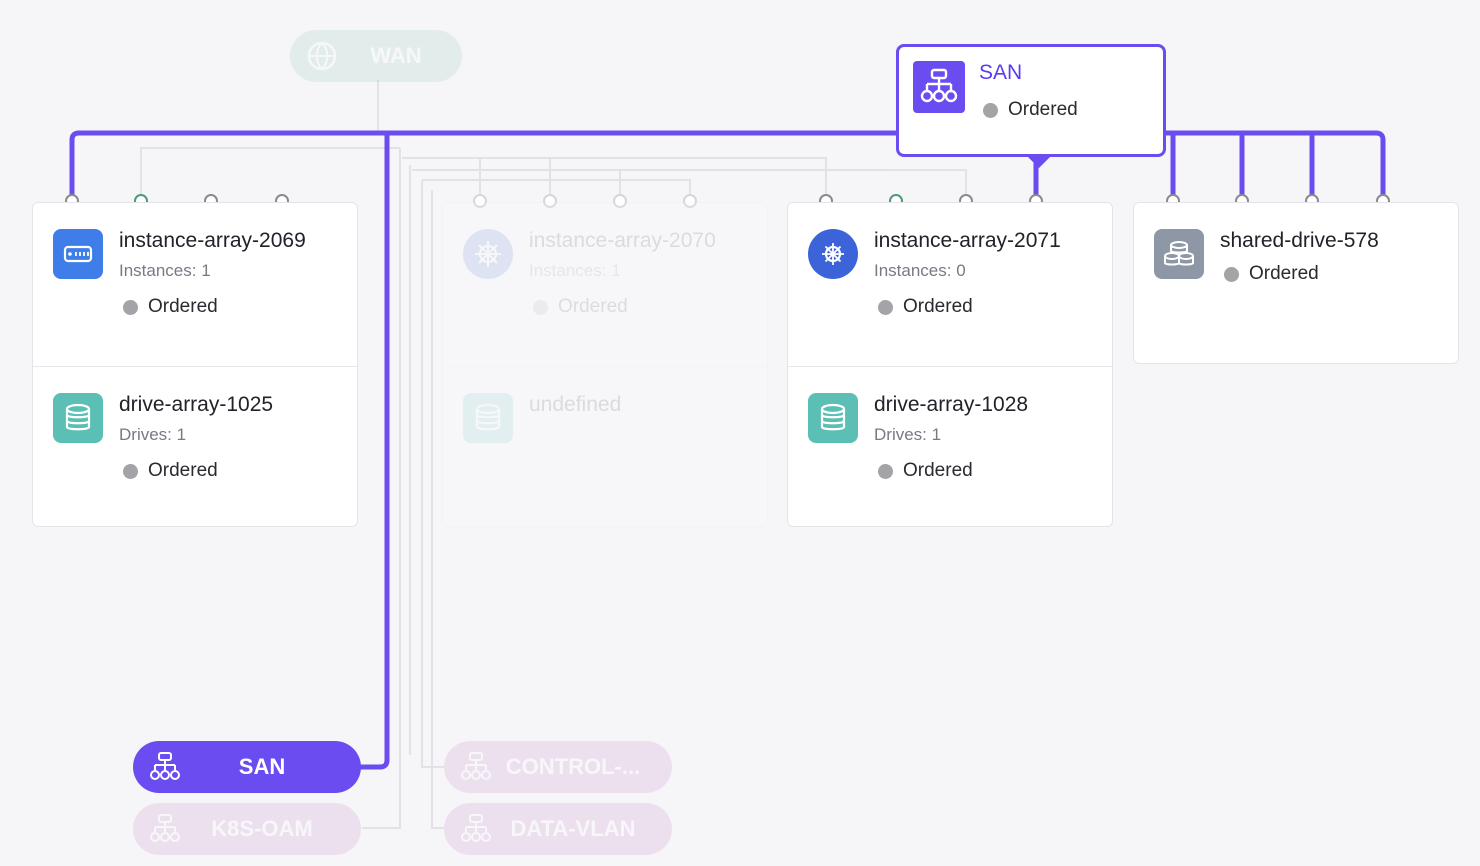  I want to click on drive-array-section: drive-array-1028 Drives: 1 Ordered, so click(950, 447).